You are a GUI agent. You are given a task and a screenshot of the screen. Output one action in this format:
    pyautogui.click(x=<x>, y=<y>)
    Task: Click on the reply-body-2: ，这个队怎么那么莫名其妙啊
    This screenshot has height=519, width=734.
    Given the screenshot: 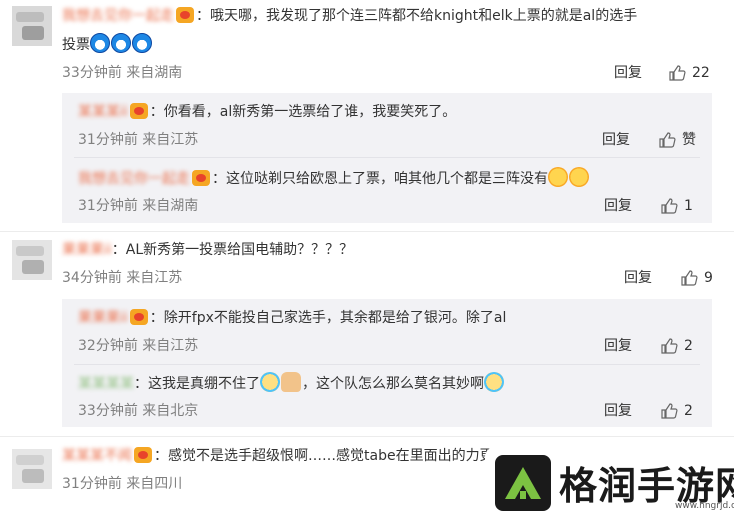 What is the action you would take?
    pyautogui.click(x=393, y=384)
    